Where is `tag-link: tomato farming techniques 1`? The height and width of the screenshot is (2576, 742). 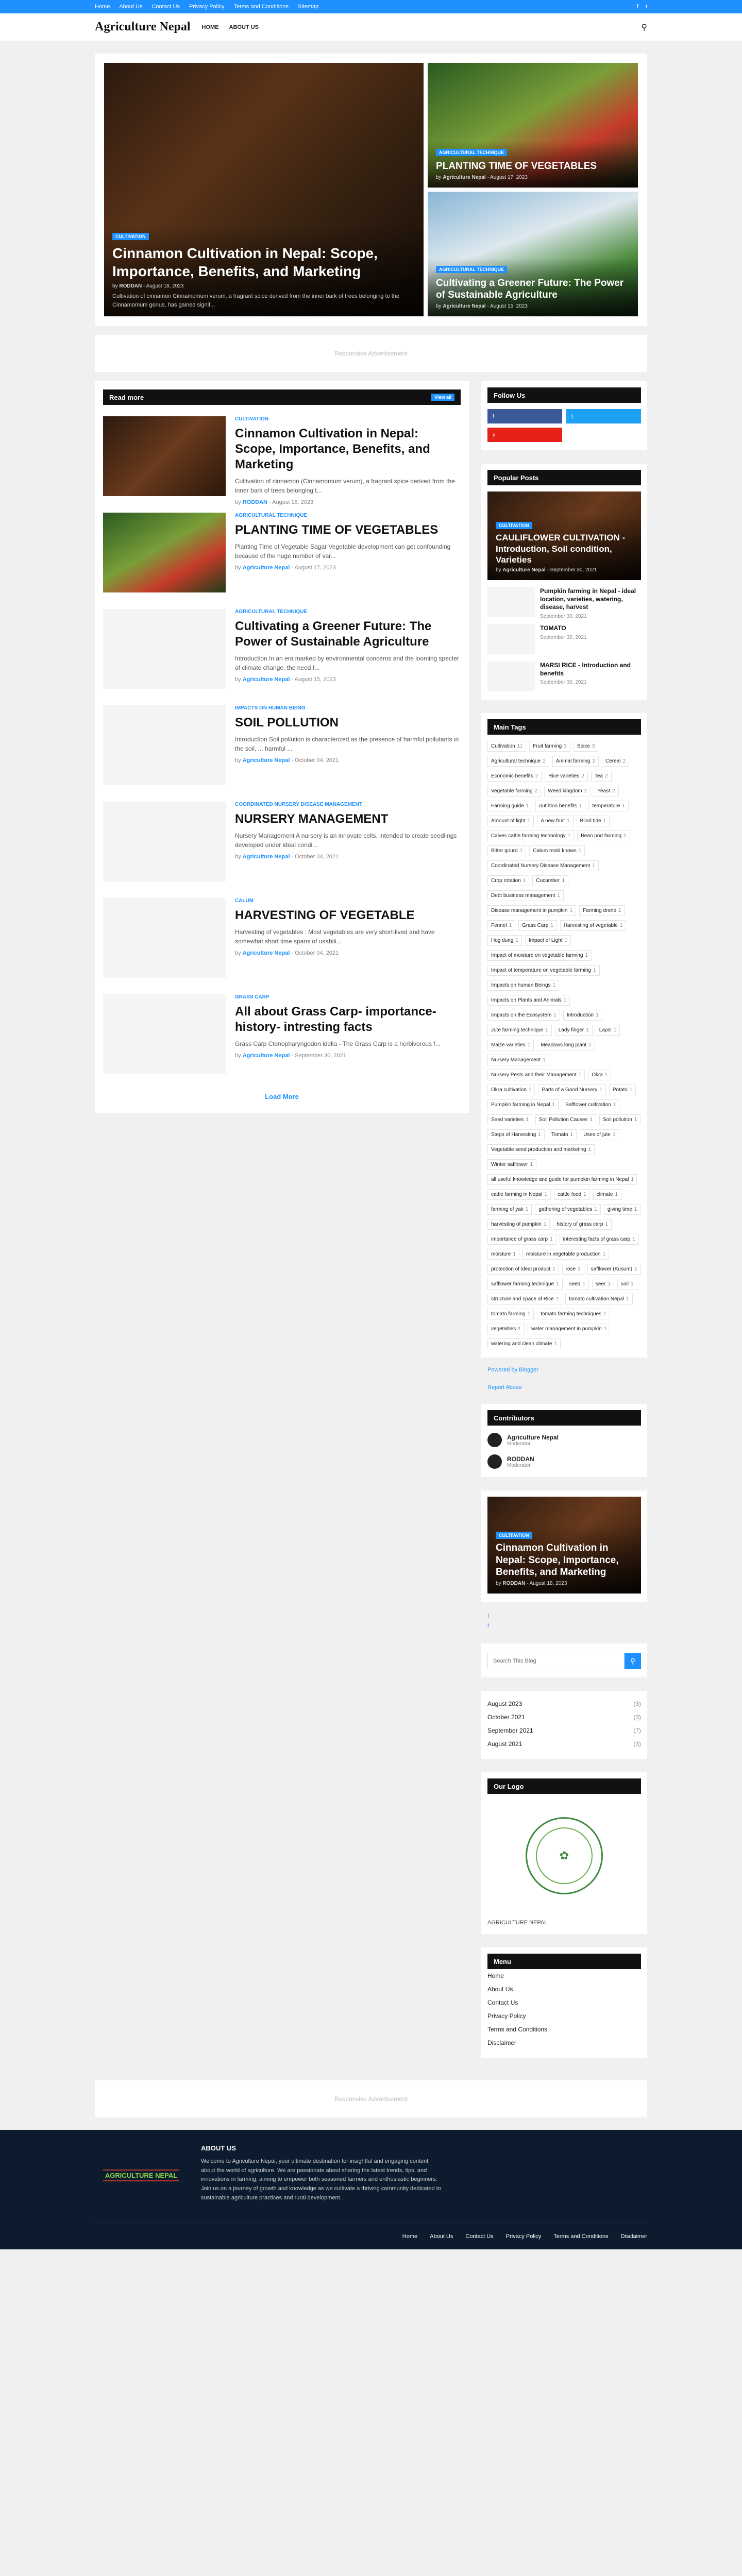
tag-link: tomato farming techniques 1 is located at coordinates (573, 1314).